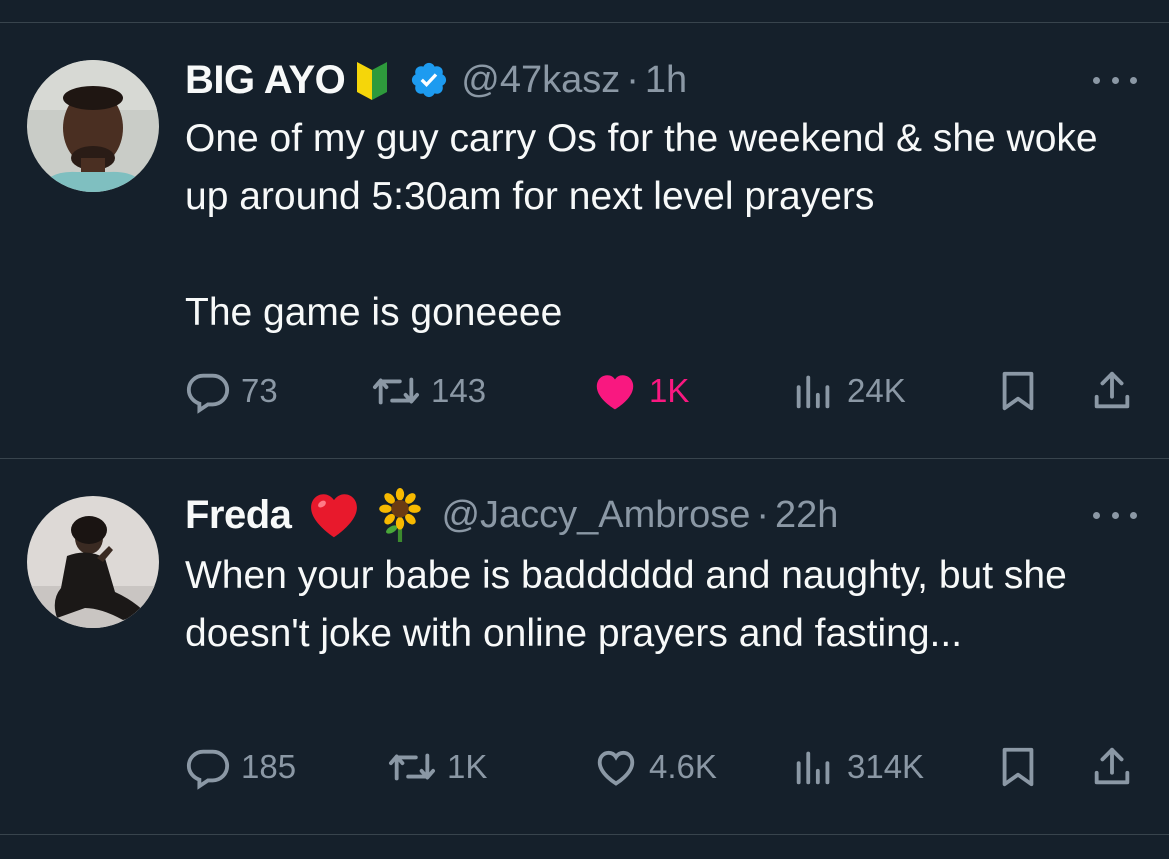 This screenshot has width=1169, height=859. Describe the element at coordinates (459, 390) in the screenshot. I see `retweet-count: 143` at that location.